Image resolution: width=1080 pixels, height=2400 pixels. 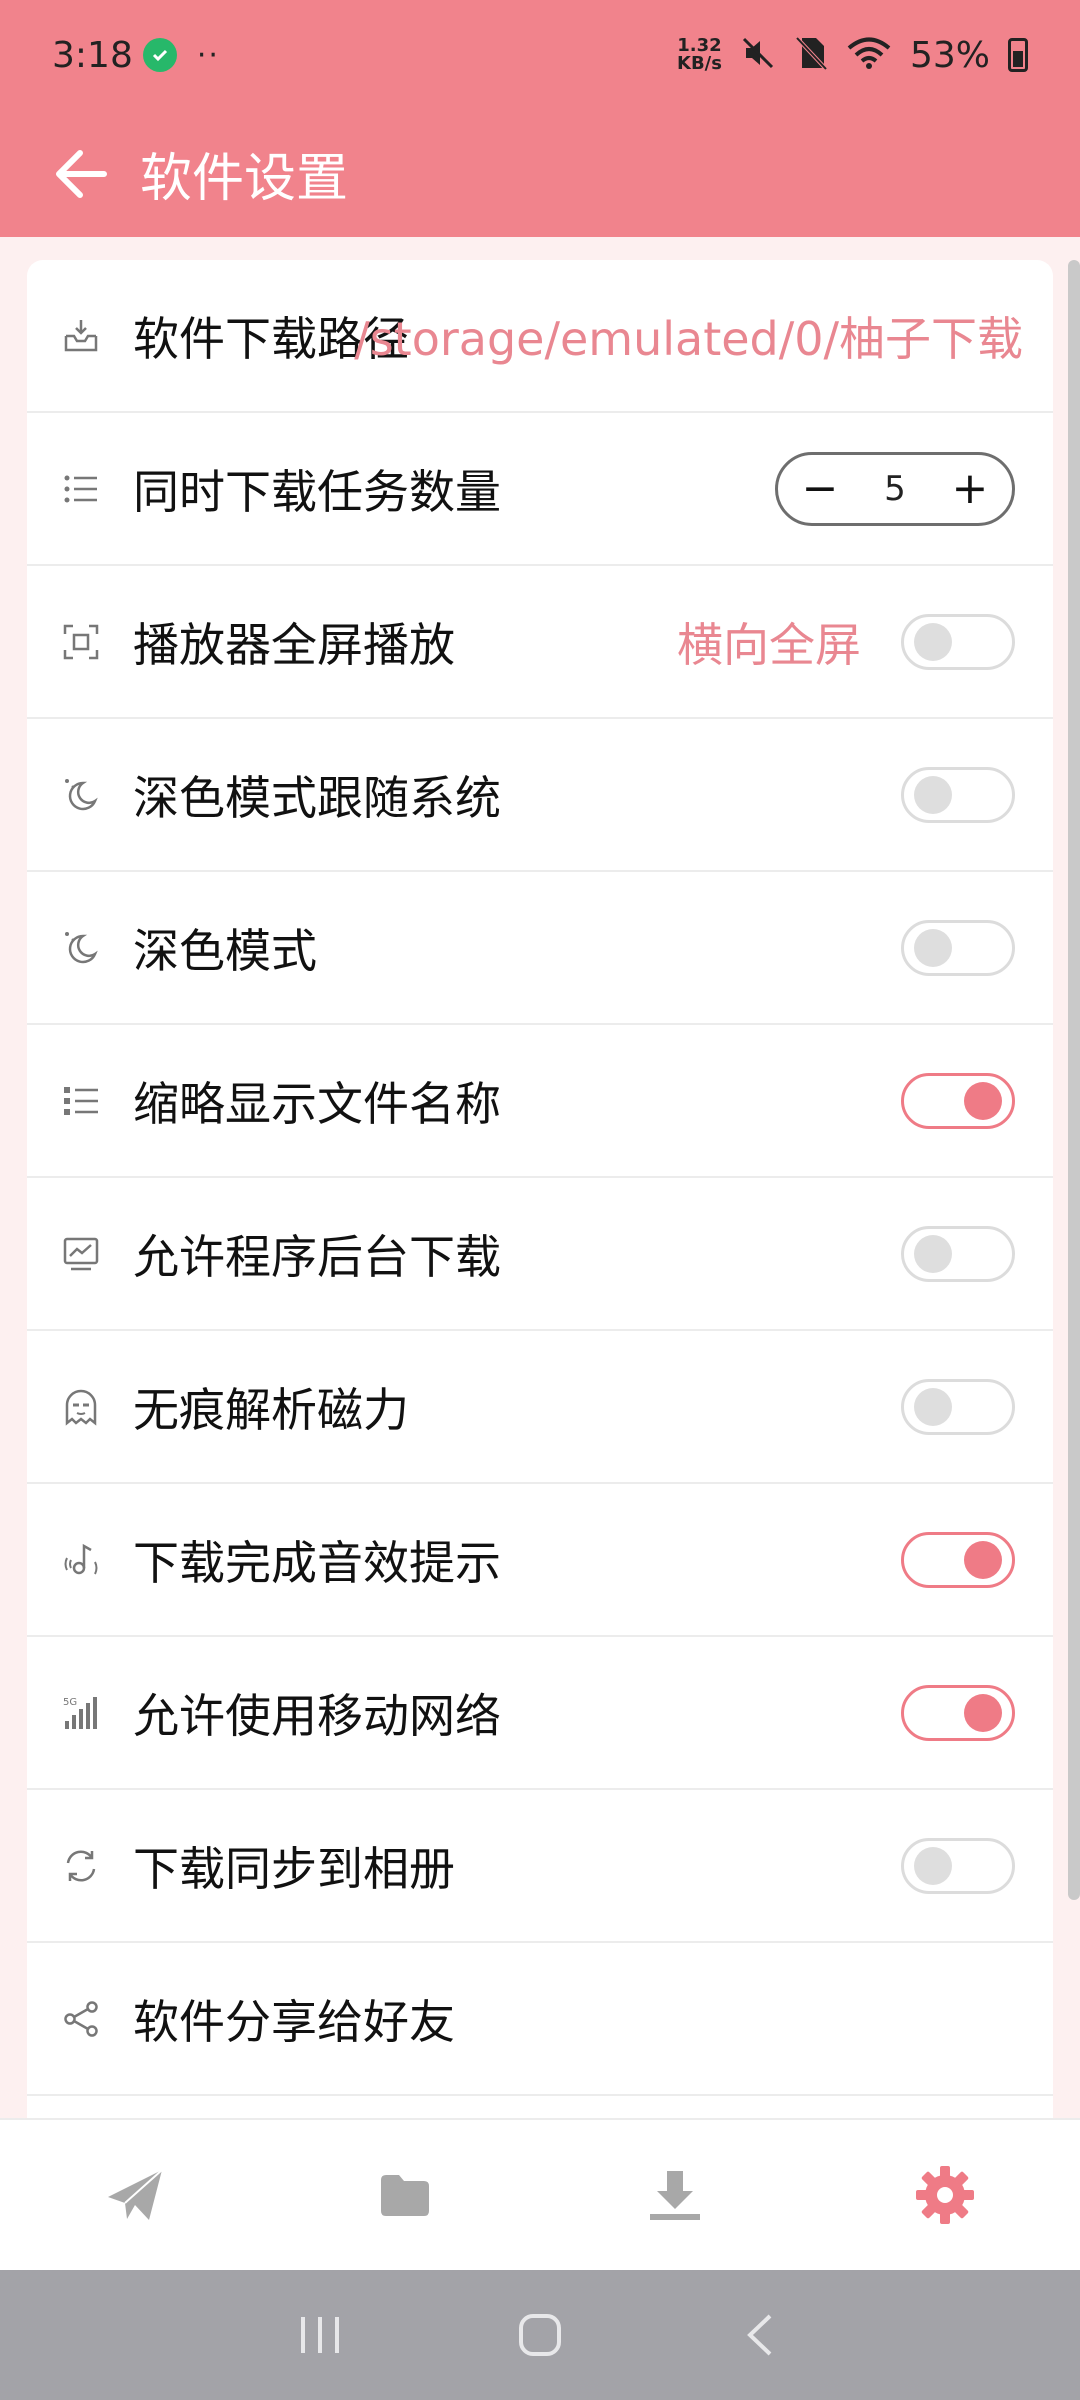 I want to click on network-speed: 1.32 KB/s, so click(x=699, y=55).